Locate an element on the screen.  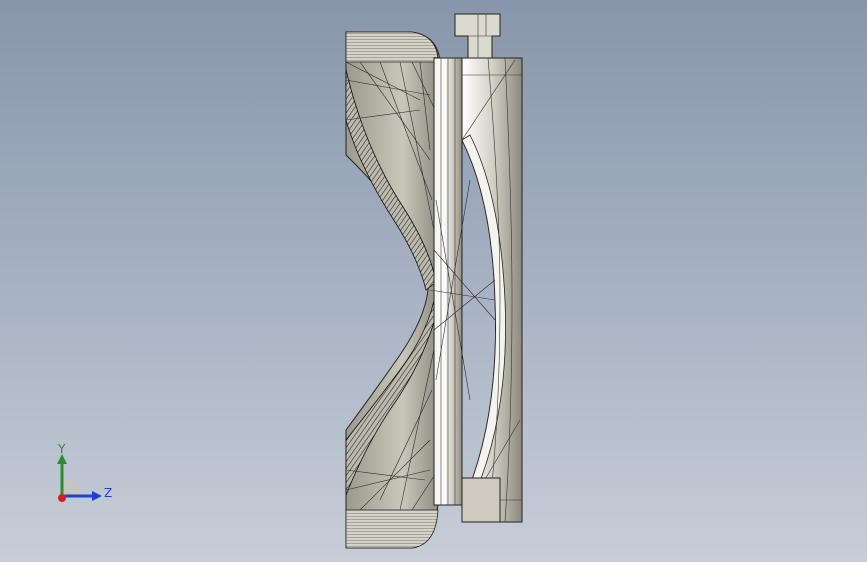
right-strip is located at coordinates (492, 290).